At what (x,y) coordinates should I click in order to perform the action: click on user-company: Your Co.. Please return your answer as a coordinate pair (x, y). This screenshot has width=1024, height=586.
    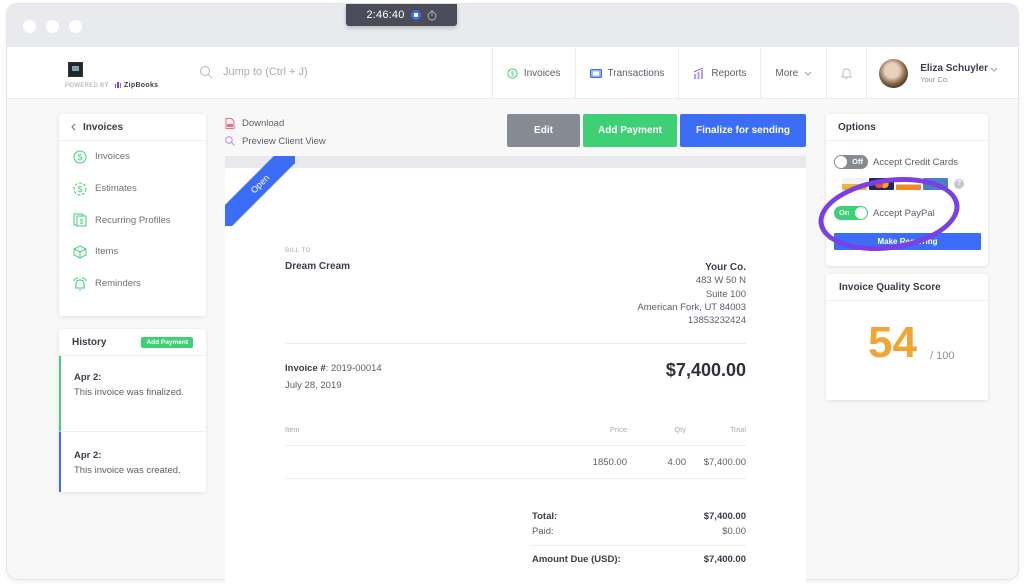
    Looking at the image, I should click on (935, 79).